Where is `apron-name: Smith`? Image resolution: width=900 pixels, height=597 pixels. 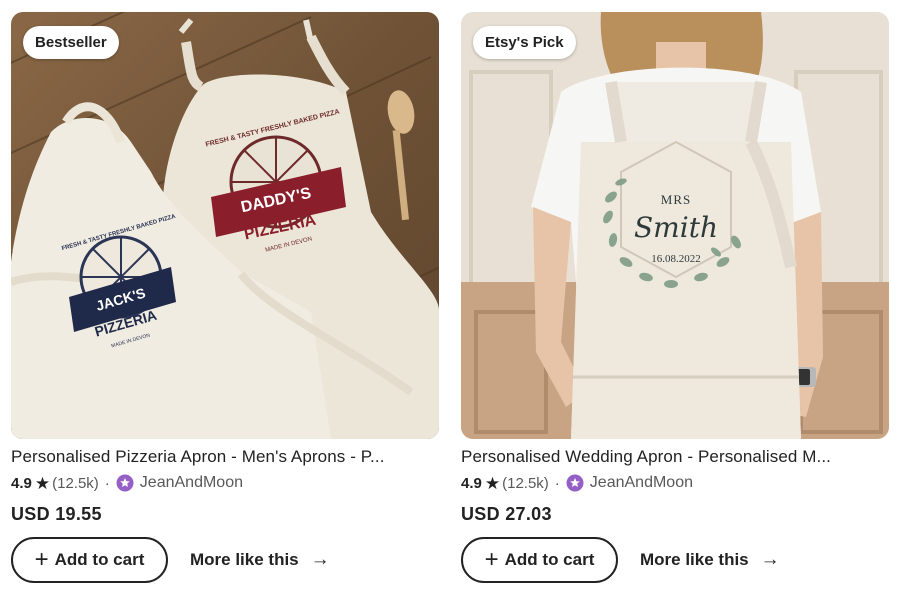
apron-name: Smith is located at coordinates (676, 227).